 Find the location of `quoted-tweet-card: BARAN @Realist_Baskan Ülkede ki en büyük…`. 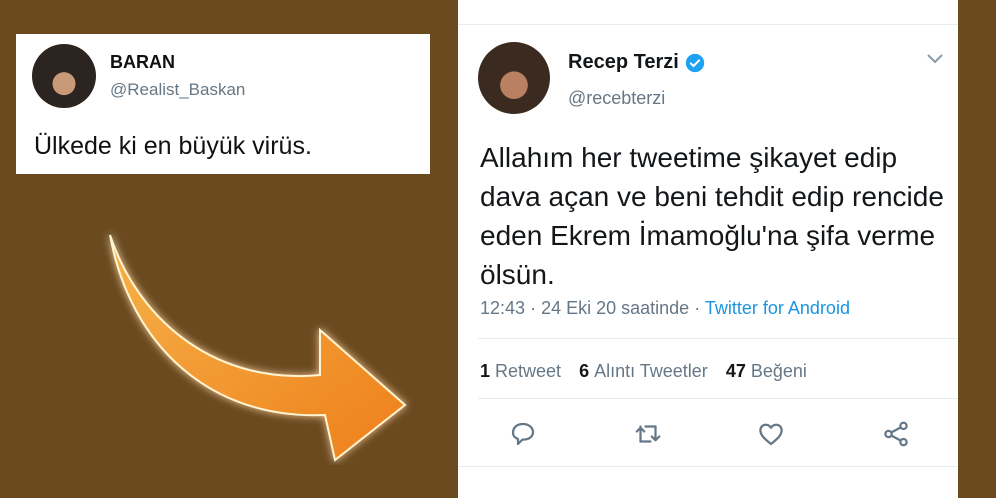

quoted-tweet-card: BARAN @Realist_Baskan Ülkede ki en büyük… is located at coordinates (223, 104).